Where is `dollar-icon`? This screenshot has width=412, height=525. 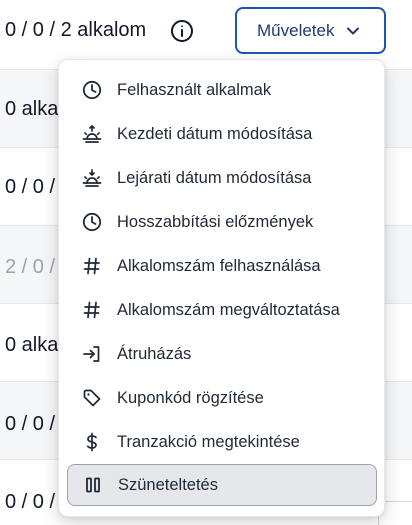
dollar-icon is located at coordinates (92, 442).